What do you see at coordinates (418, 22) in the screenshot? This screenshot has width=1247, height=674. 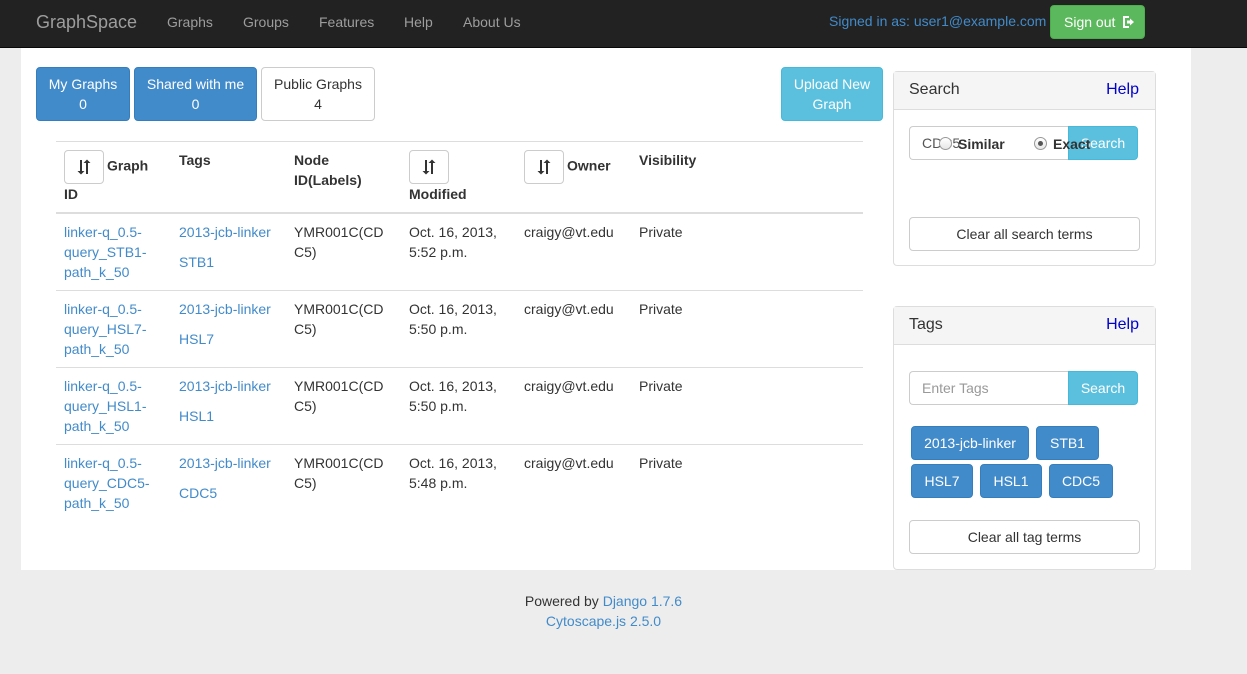 I see `nav-help: Help` at bounding box center [418, 22].